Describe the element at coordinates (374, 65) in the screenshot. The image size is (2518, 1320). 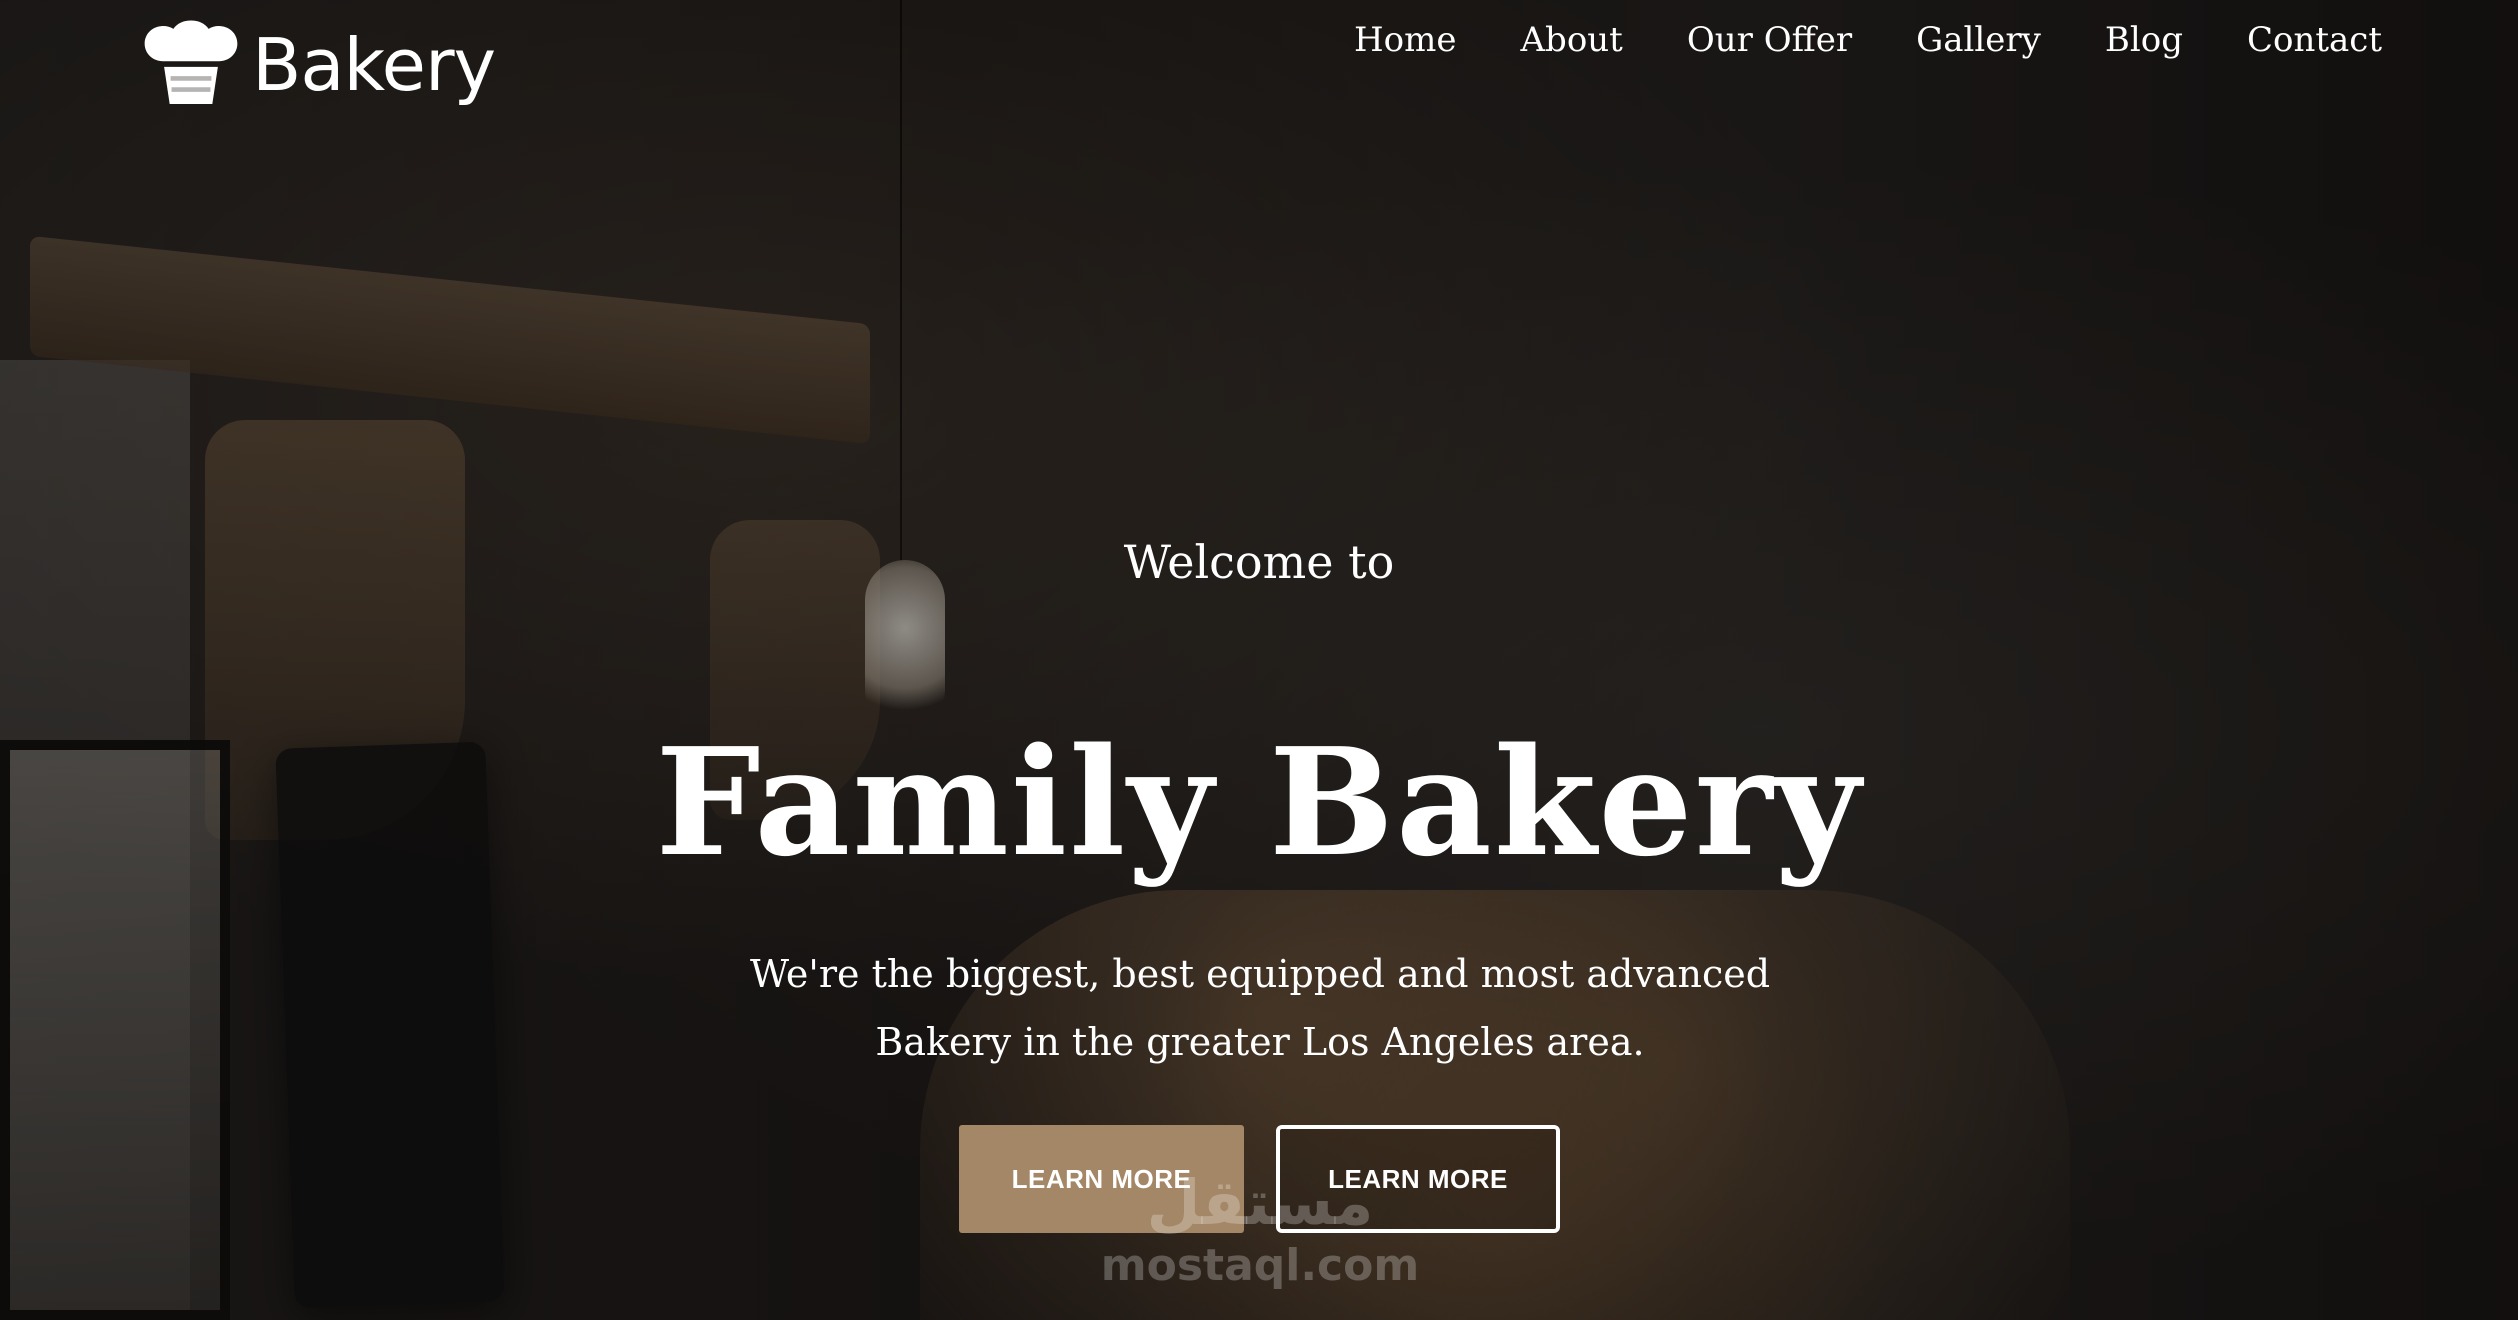
I see `brand-name: Bakery` at that location.